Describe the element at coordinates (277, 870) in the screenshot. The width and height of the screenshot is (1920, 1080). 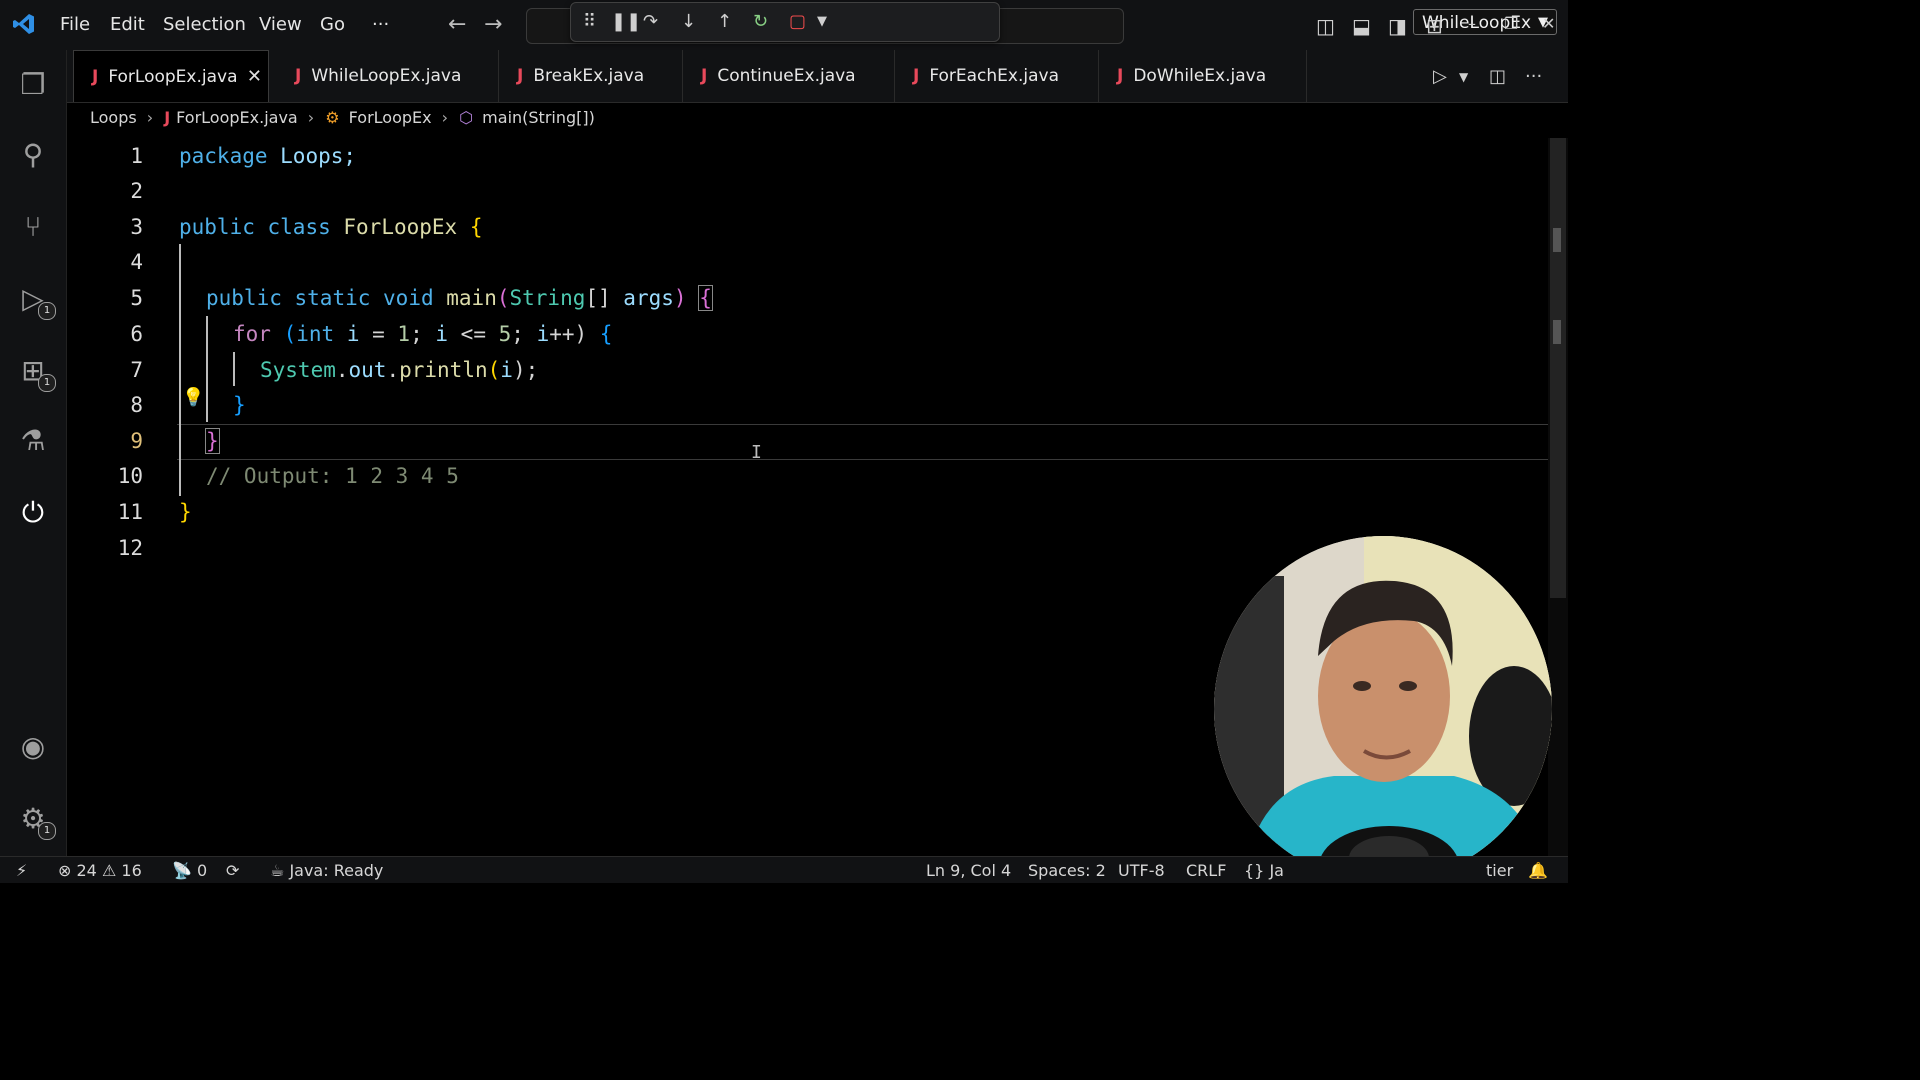
I see `coffee-icon: ☕` at that location.